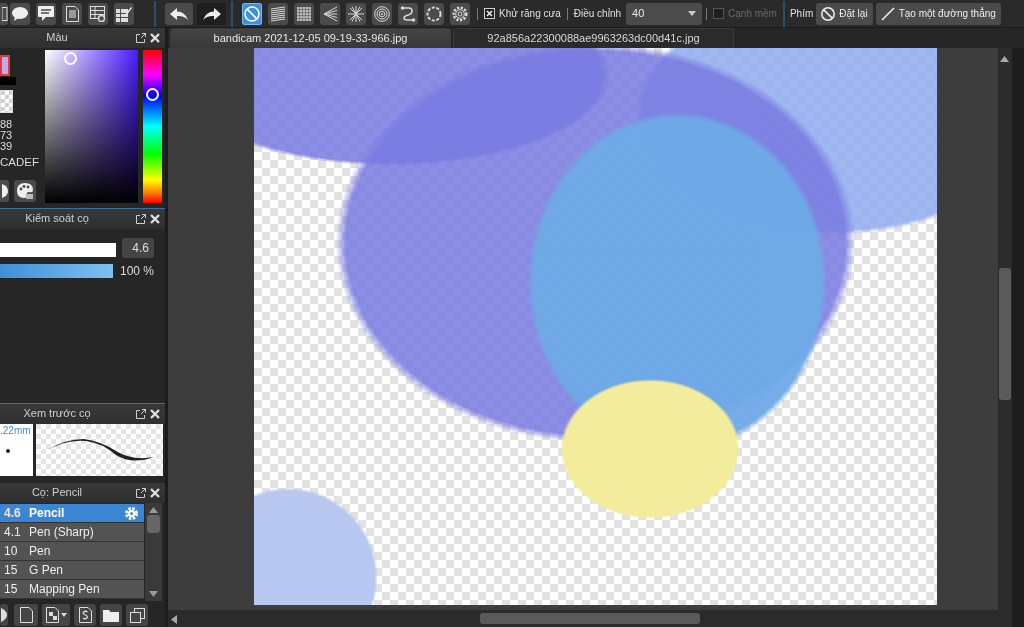  I want to click on grid-icon, so click(304, 13).